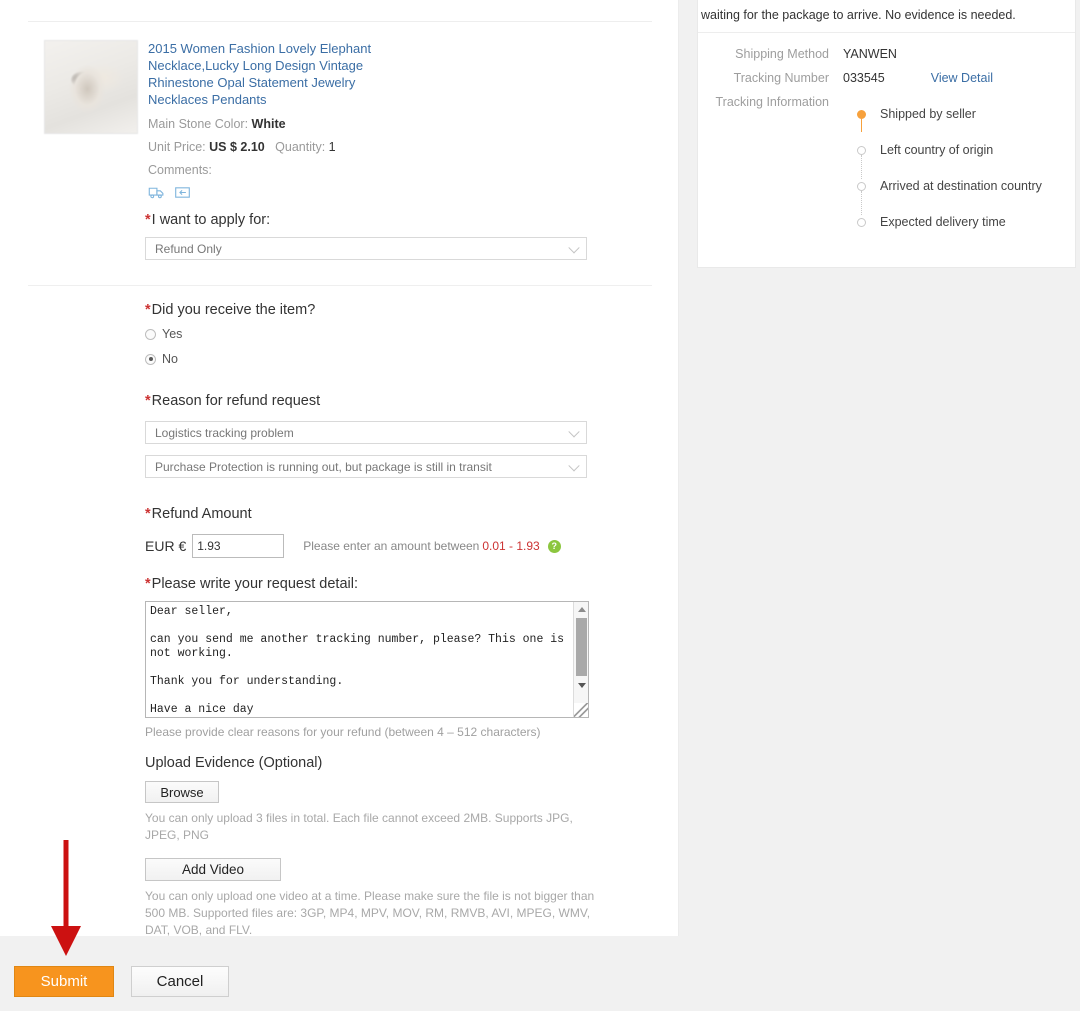 Image resolution: width=1080 pixels, height=1011 pixels. I want to click on radio-yes-input, so click(150, 334).